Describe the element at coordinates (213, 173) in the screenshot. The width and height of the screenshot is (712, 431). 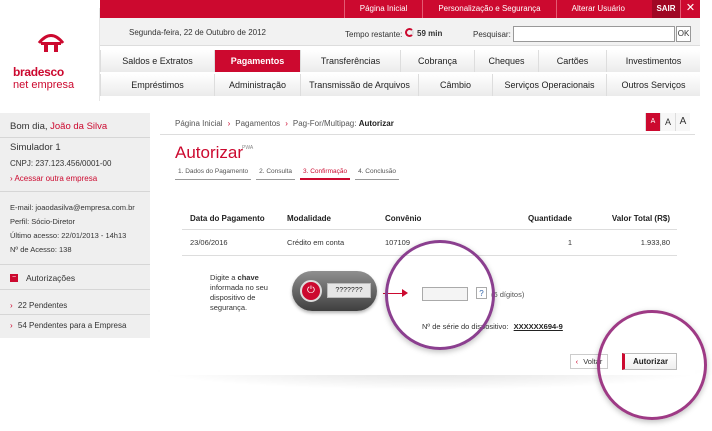
I see `step-dados-pagamento: 1. Dados do Pagamento` at that location.